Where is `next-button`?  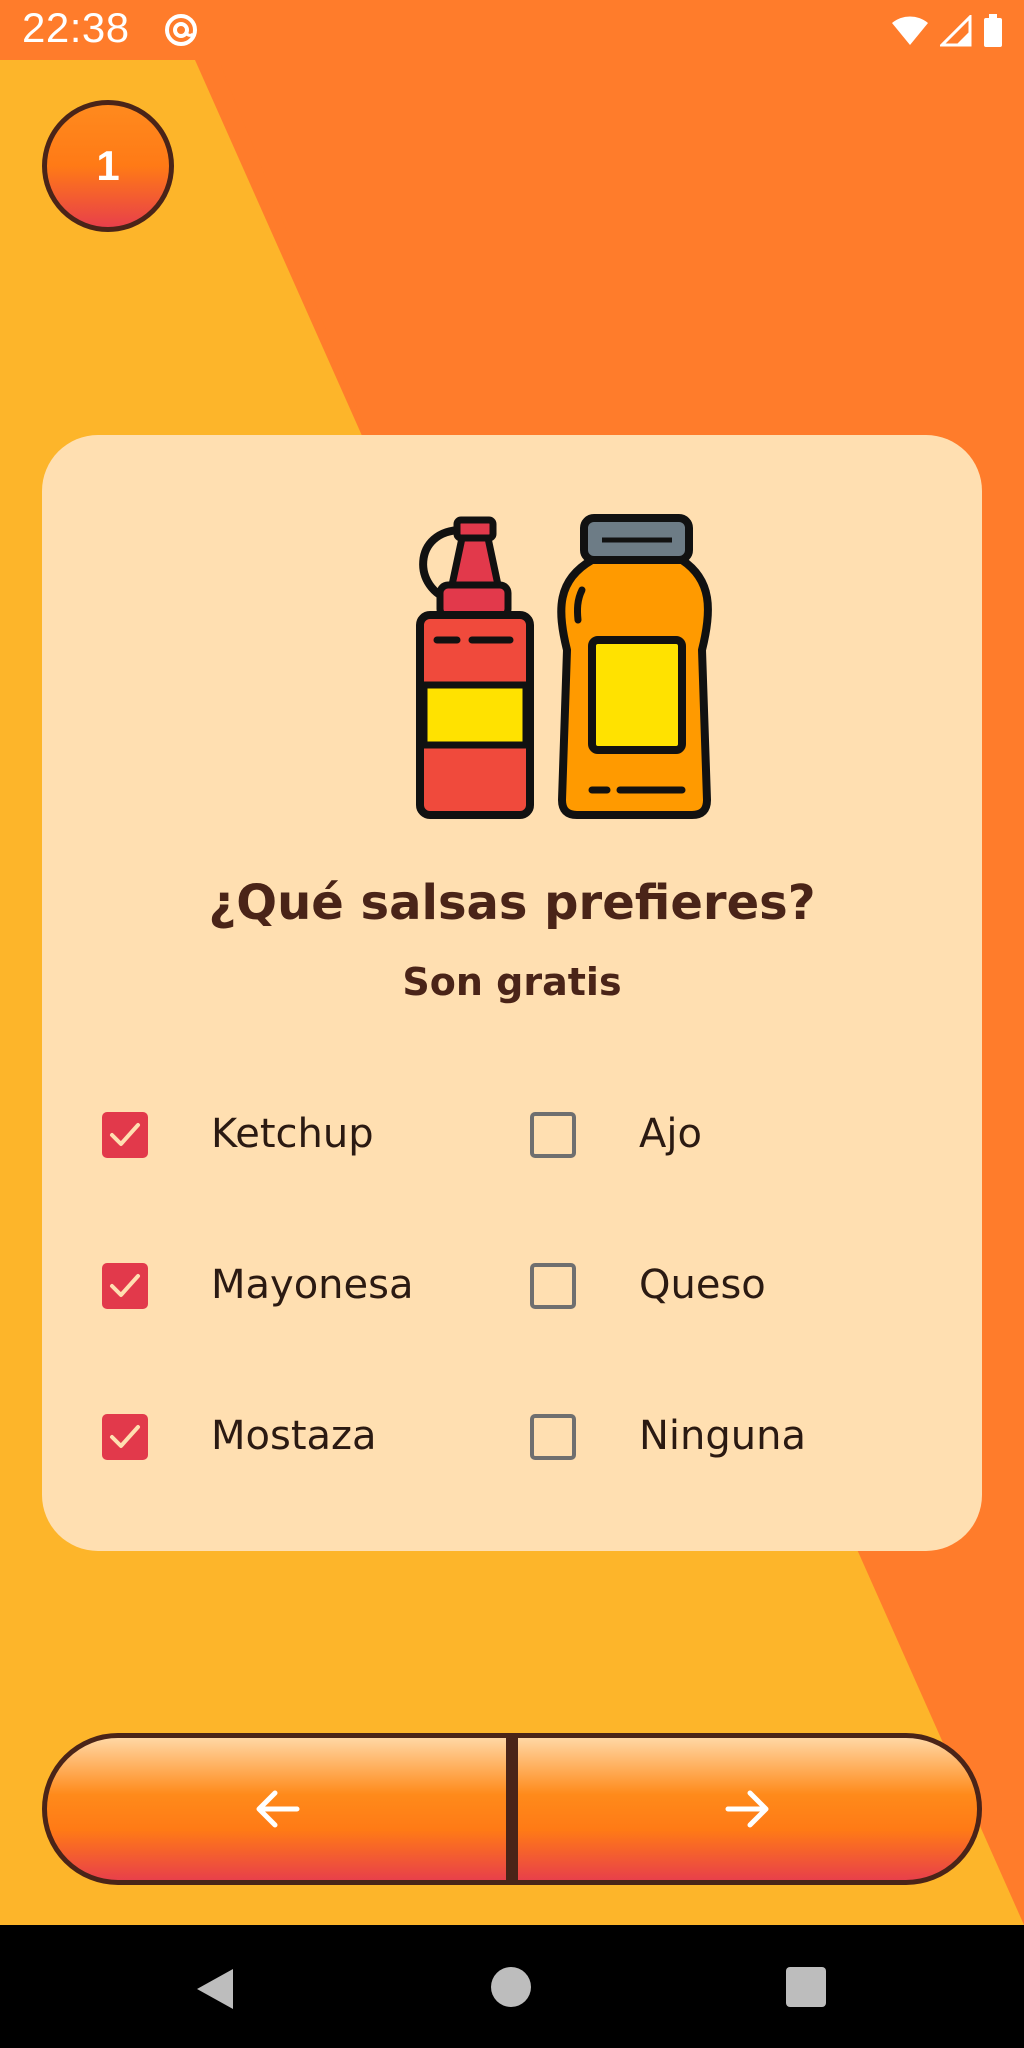
next-button is located at coordinates (747, 1809).